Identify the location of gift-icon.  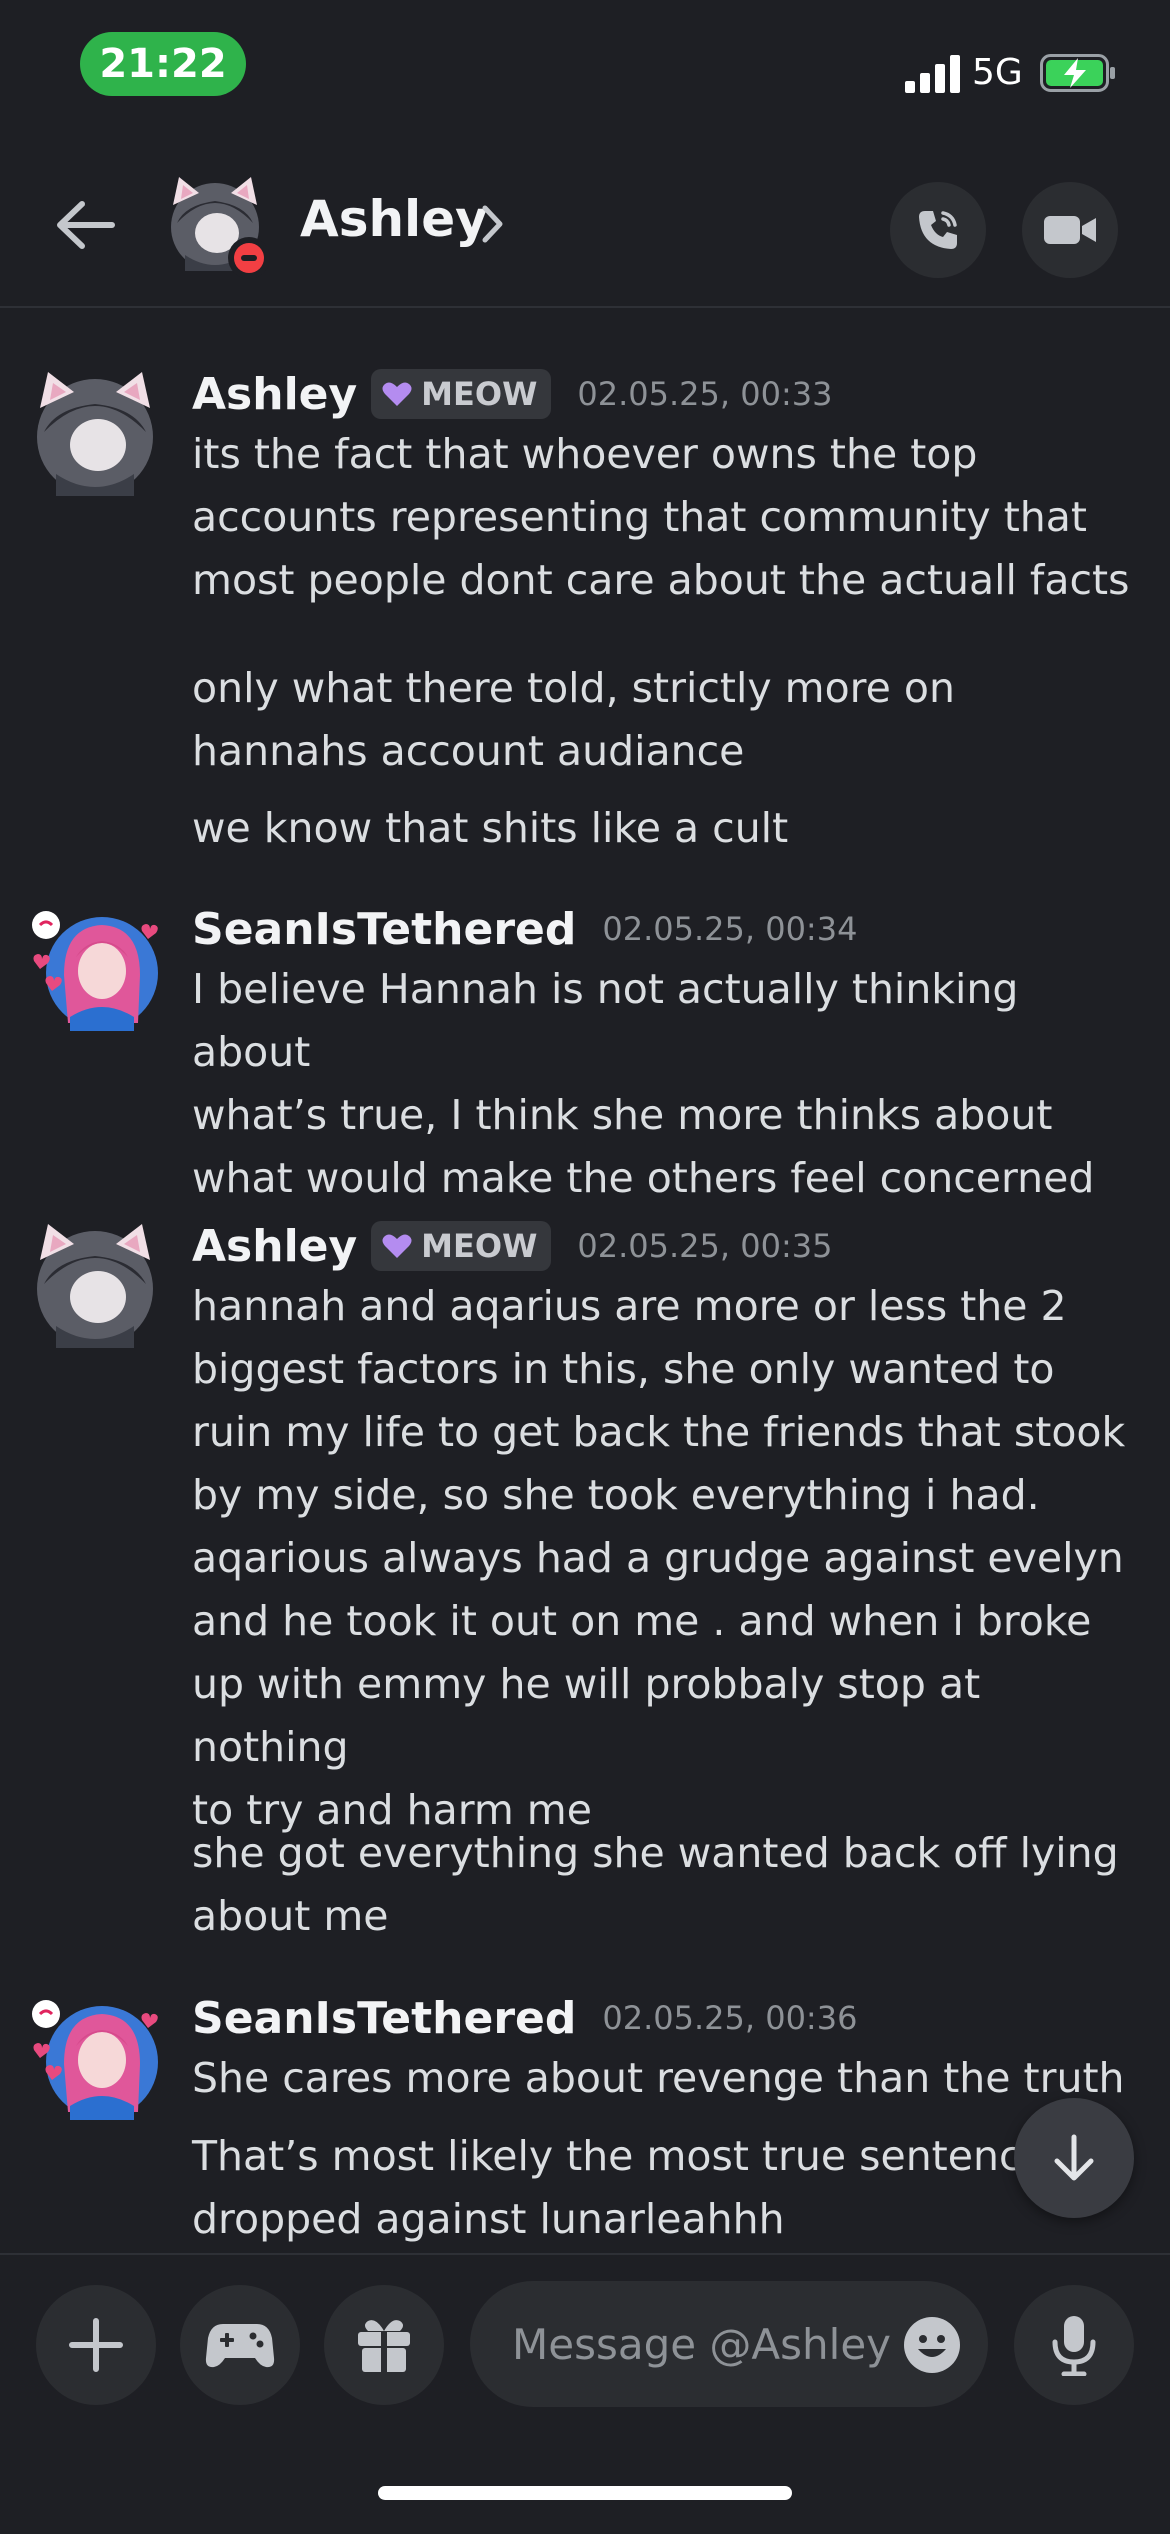
(384, 2346).